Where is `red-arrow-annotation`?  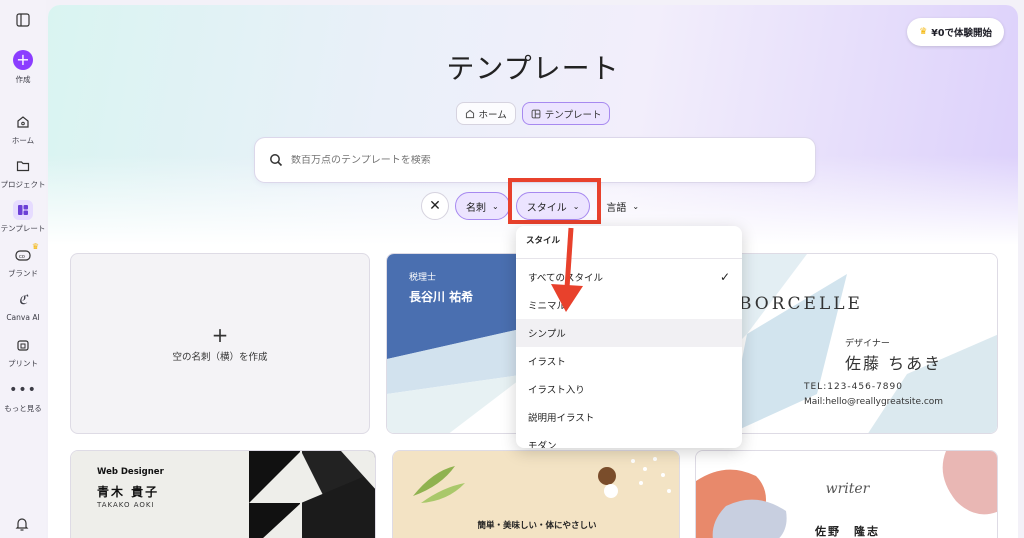 red-arrow-annotation is located at coordinates (567, 269).